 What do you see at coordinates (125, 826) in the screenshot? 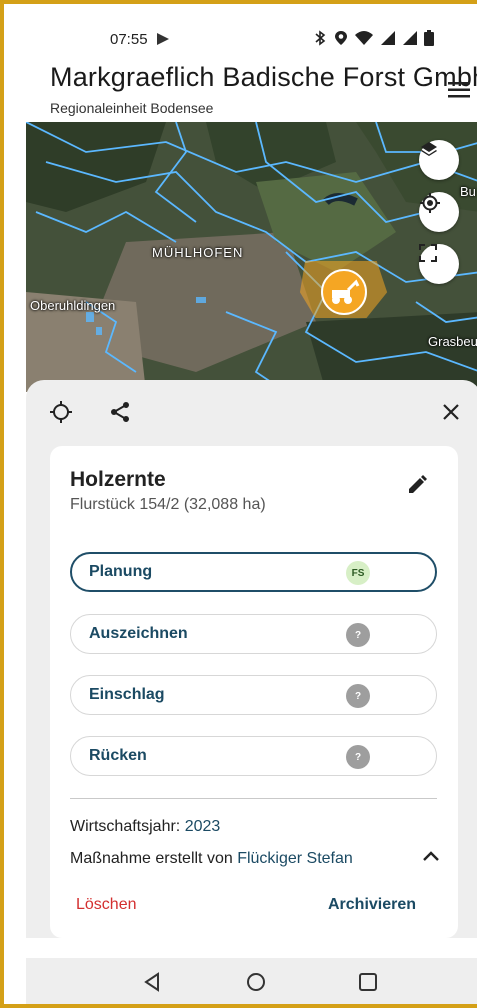
I see `fiscal-year-label: Wirtschaftsjahr:` at bounding box center [125, 826].